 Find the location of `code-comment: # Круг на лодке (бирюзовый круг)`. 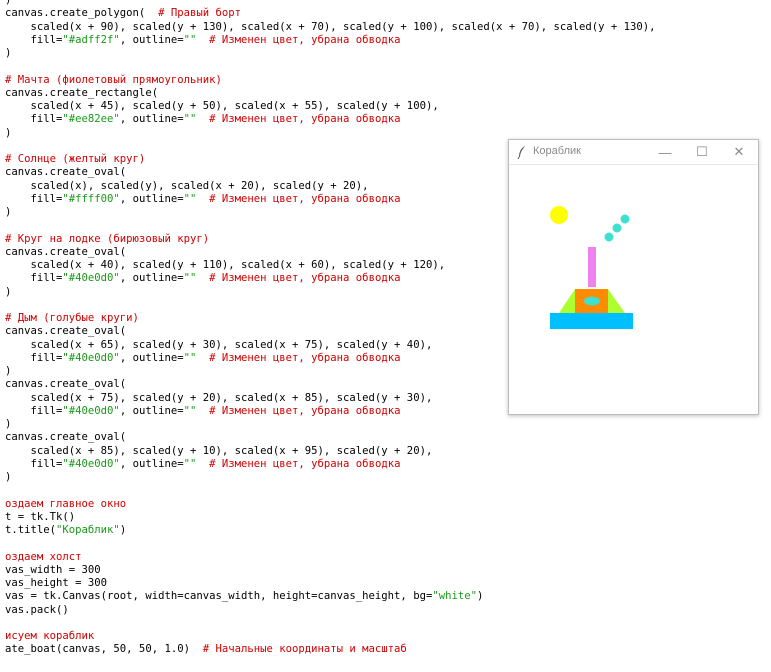

code-comment: # Круг на лодке (бирюзовый круг) is located at coordinates (107, 238).